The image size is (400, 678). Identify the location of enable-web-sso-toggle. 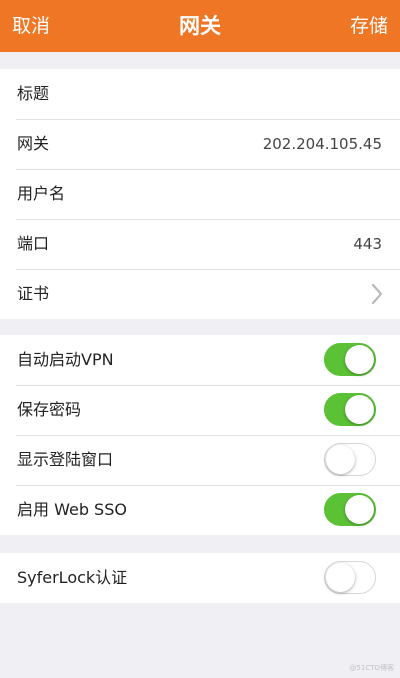
(350, 509).